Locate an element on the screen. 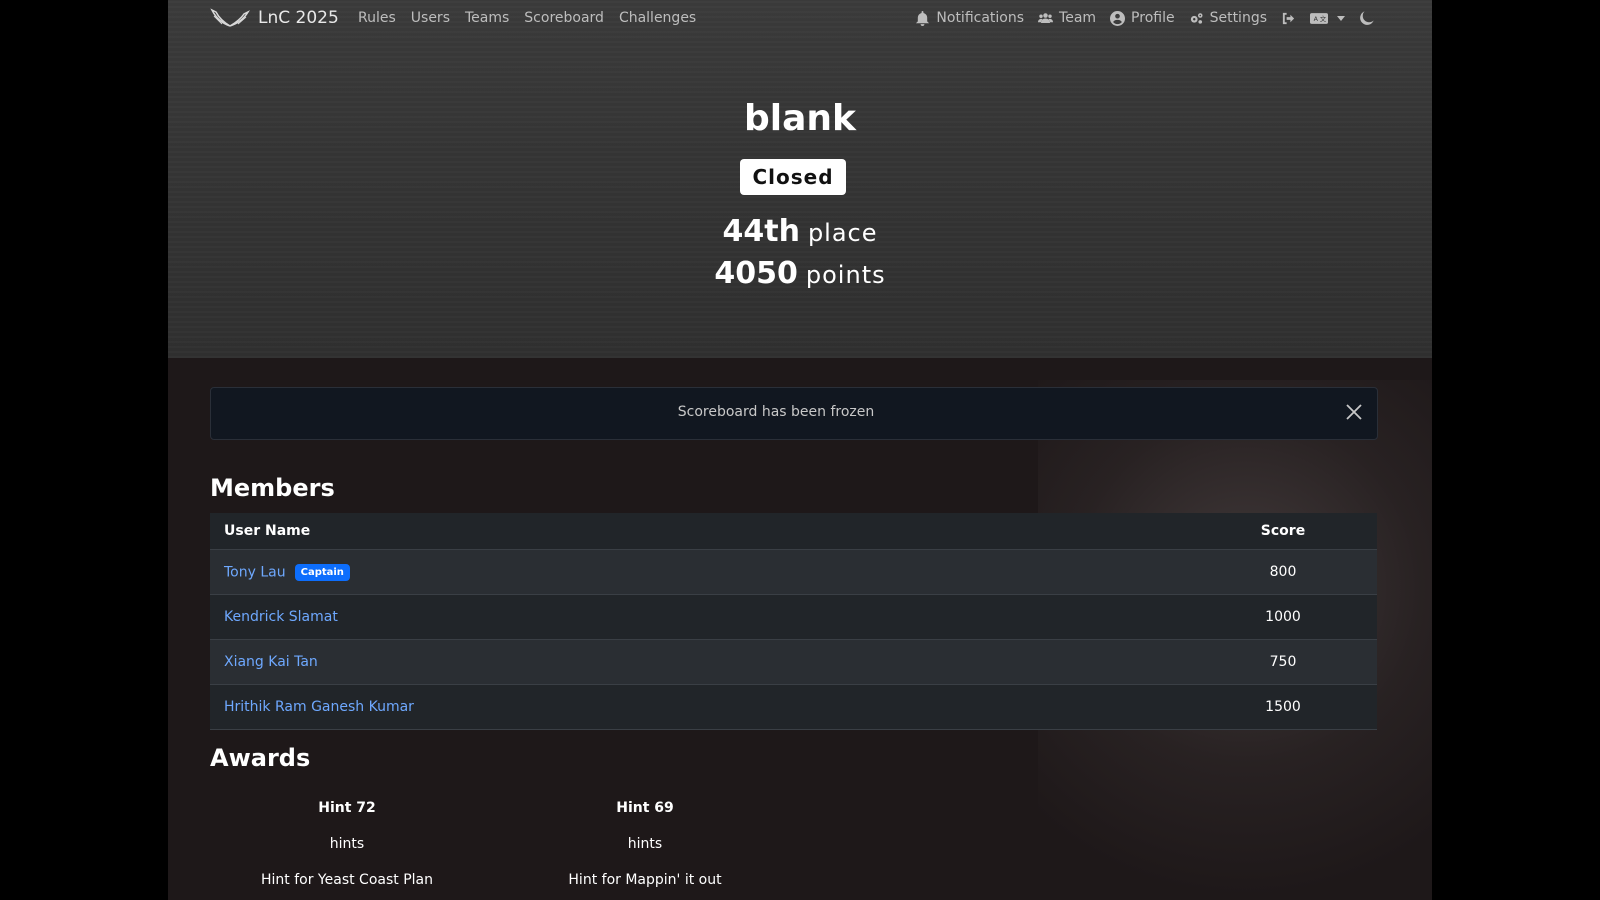  table-row: Xiang Kai Tan 750 is located at coordinates (793, 662).